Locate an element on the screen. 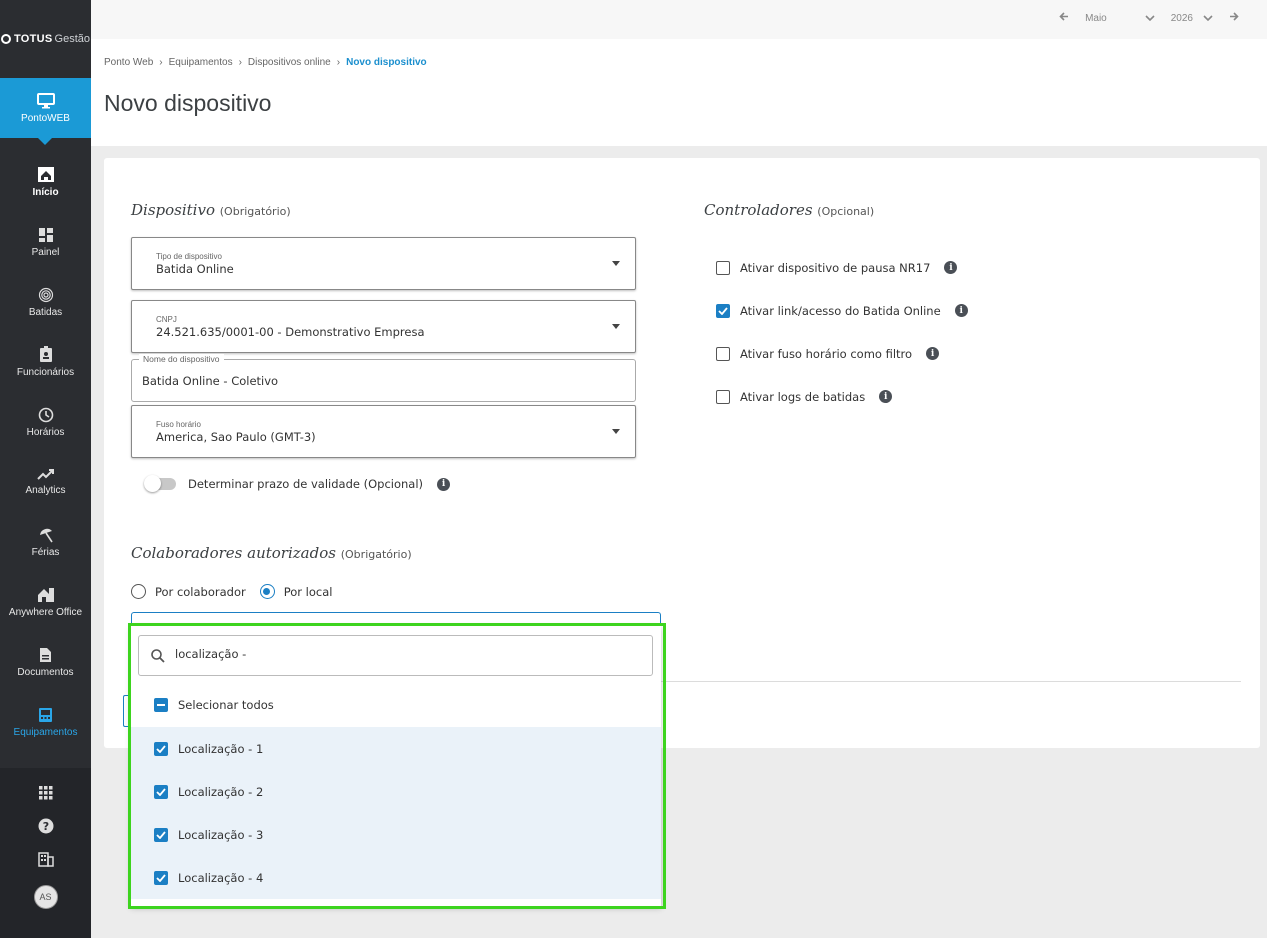  validade-label: Determinar prazo de validade (Opcional) is located at coordinates (306, 484).